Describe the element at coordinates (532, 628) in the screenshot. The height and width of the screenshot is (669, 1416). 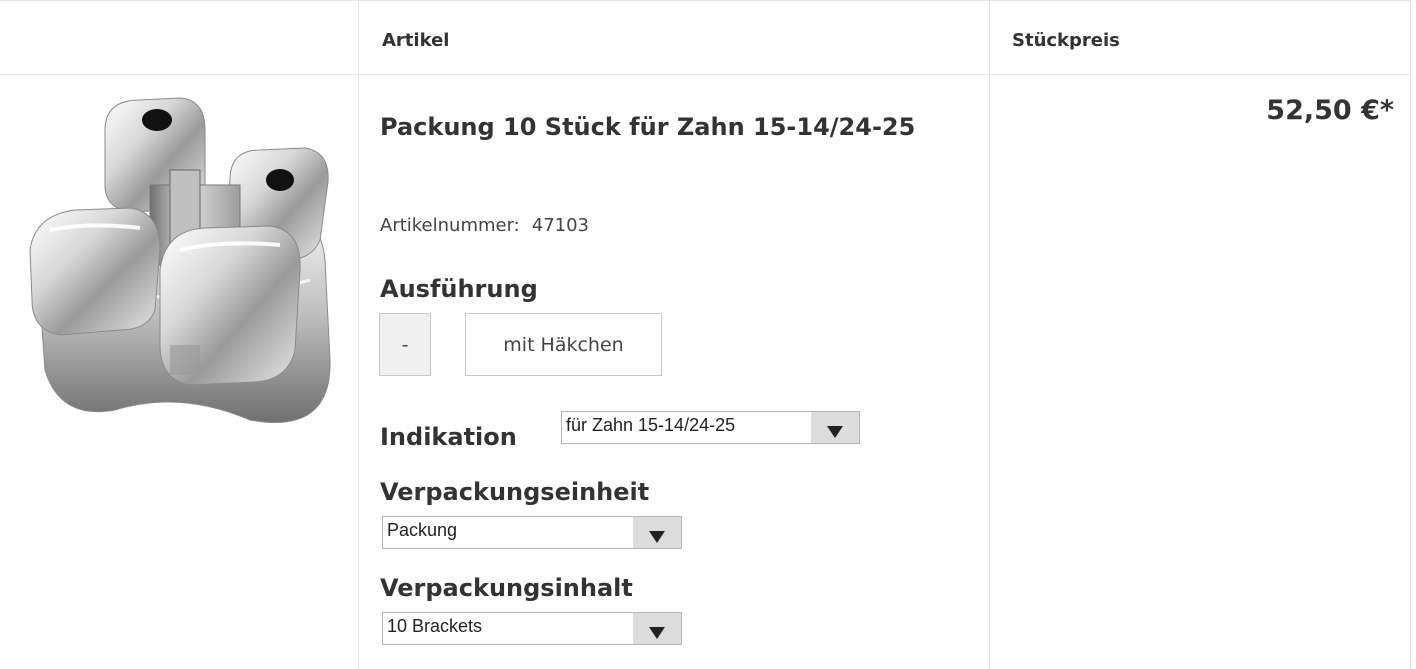
I see `verpackungsinhalt-select: 10 Brackets` at that location.